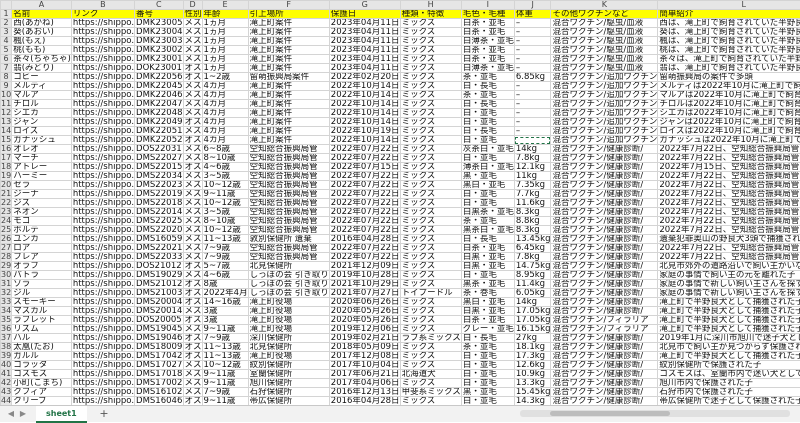  Describe the element at coordinates (42, 122) in the screenshot. I see `table-cell: ジャン` at that location.